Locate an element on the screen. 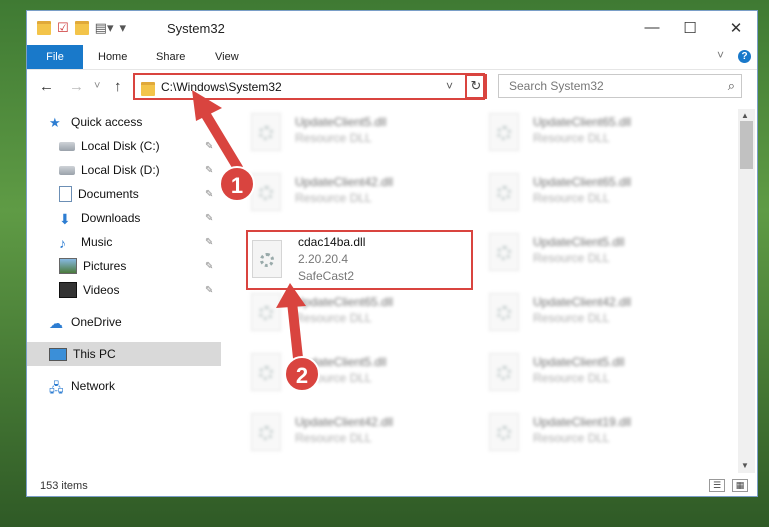  search-placeholder: Search System32 is located at coordinates (556, 86).